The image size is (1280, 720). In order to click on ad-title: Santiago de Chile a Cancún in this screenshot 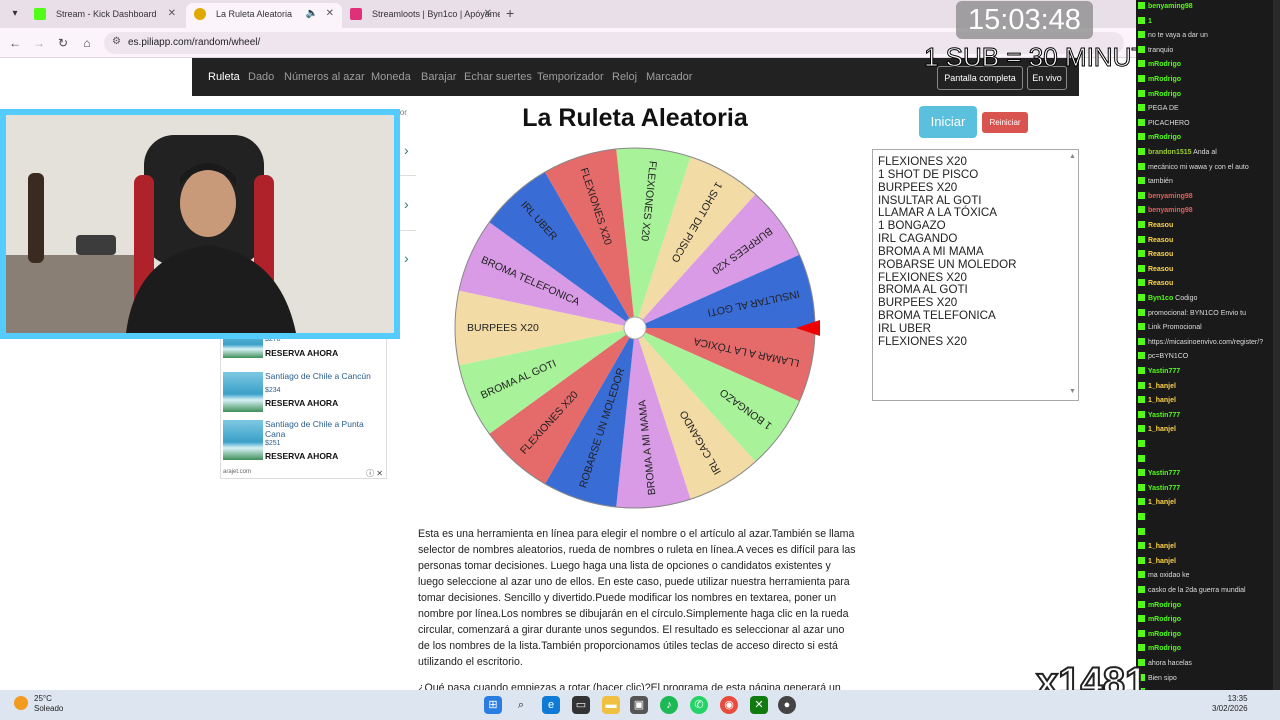, I will do `click(325, 376)`.